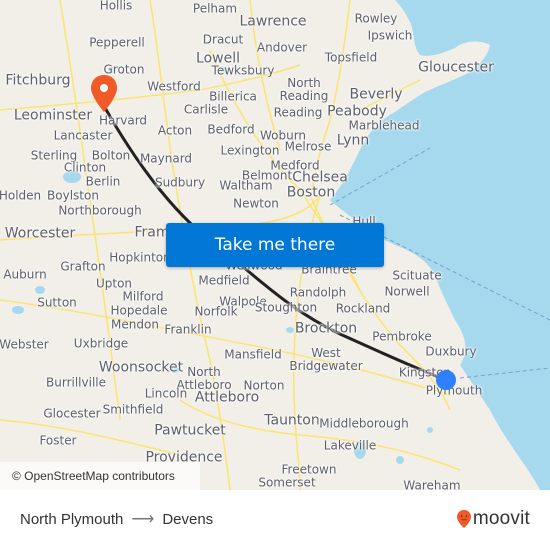 The image size is (550, 550). What do you see at coordinates (104, 94) in the screenshot?
I see `destination-pin-icon` at bounding box center [104, 94].